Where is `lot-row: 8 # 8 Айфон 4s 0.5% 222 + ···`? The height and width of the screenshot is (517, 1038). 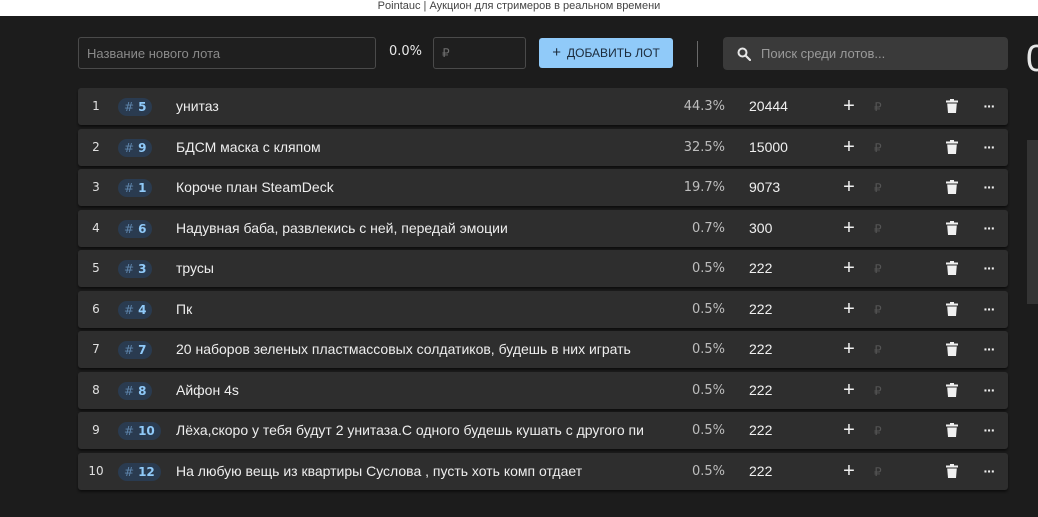 lot-row: 8 # 8 Айфон 4s 0.5% 222 + ··· is located at coordinates (543, 390).